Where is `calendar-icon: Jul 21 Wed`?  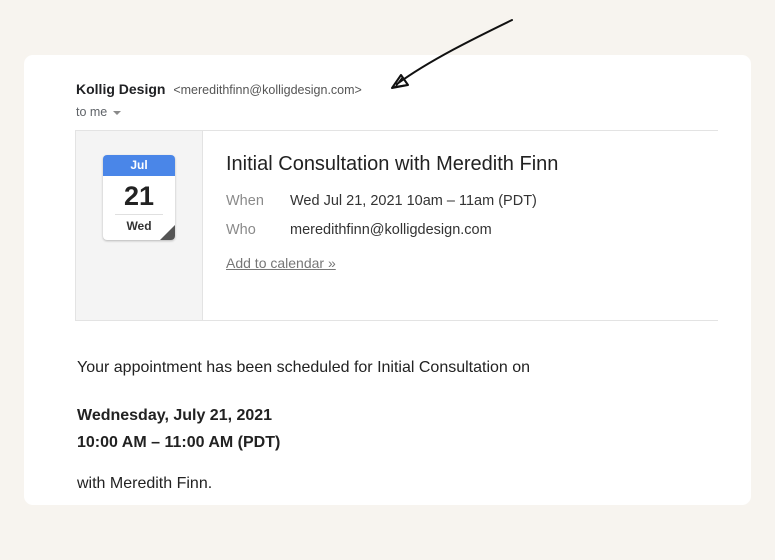 calendar-icon: Jul 21 Wed is located at coordinates (139, 197).